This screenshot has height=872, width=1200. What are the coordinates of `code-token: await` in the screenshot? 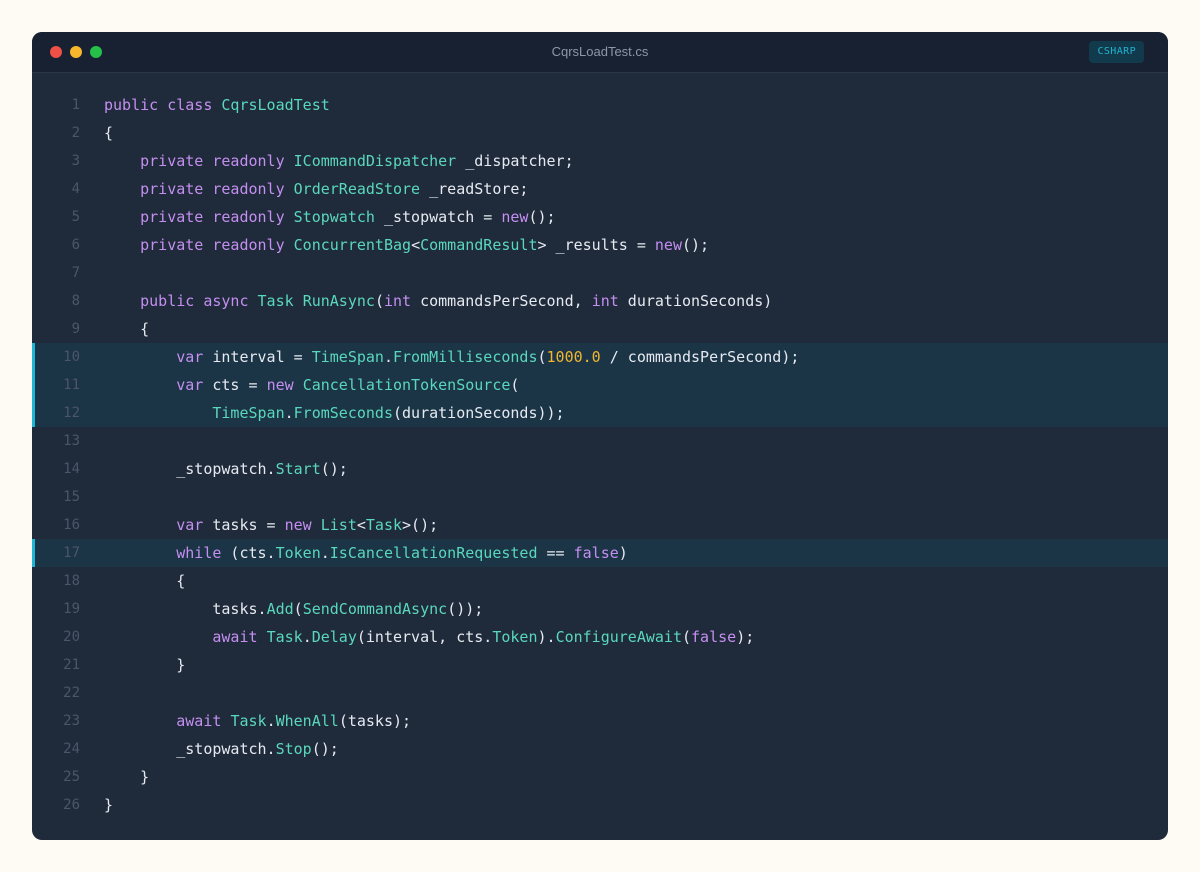 It's located at (199, 721).